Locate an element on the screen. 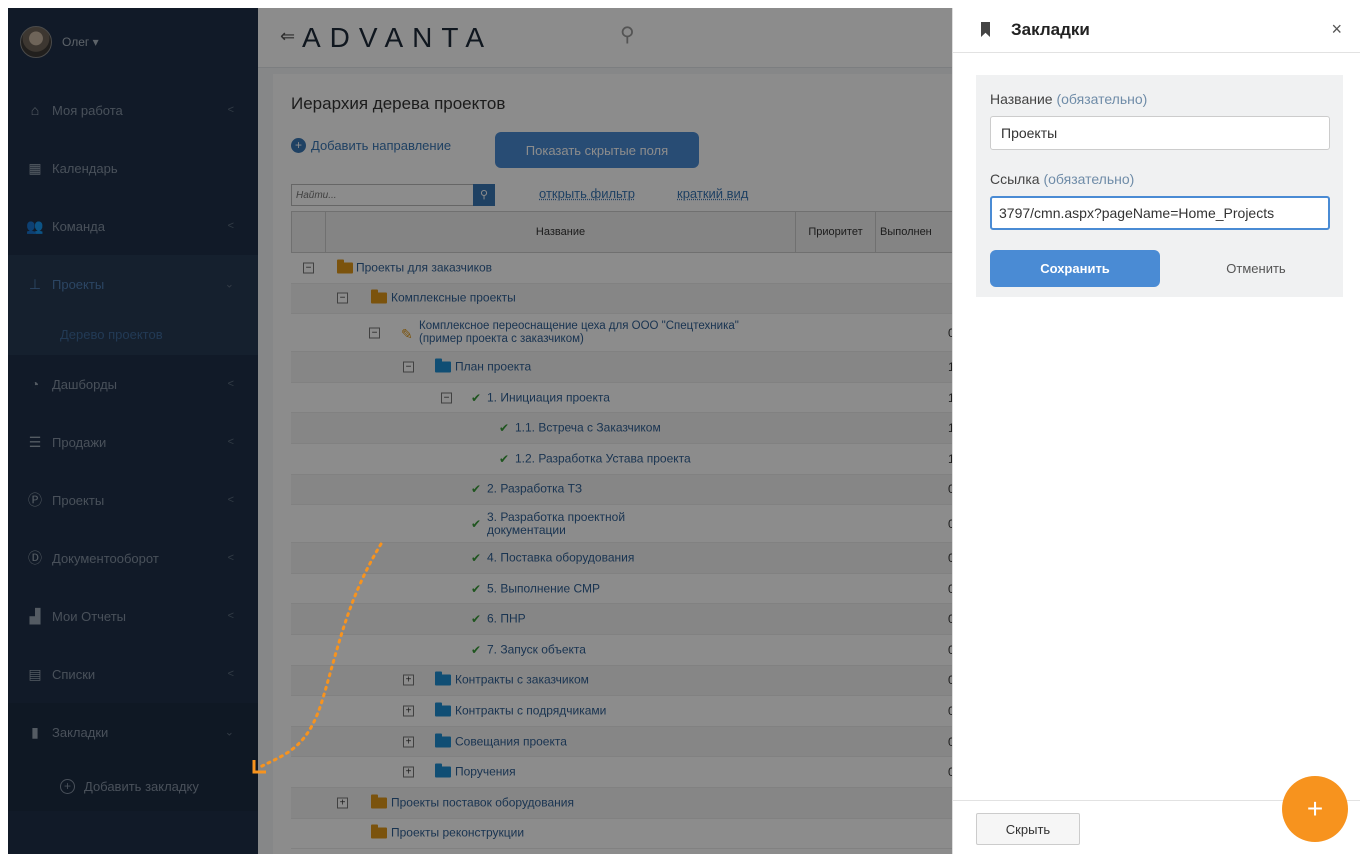  link-required-note: (обязательно) is located at coordinates (1089, 179).